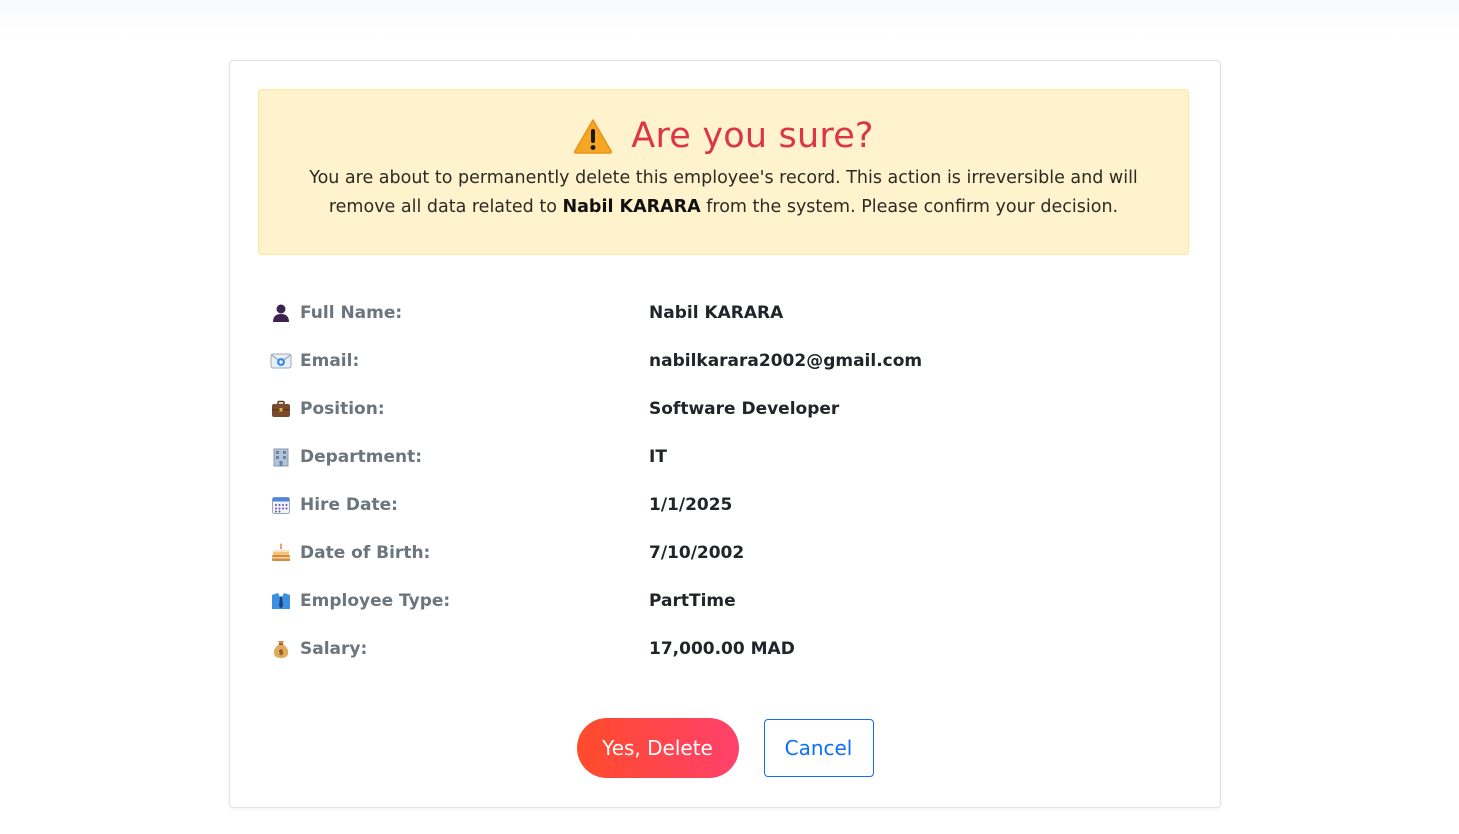 The height and width of the screenshot is (834, 1459). What do you see at coordinates (334, 649) in the screenshot?
I see `detail-label: Salary:` at bounding box center [334, 649].